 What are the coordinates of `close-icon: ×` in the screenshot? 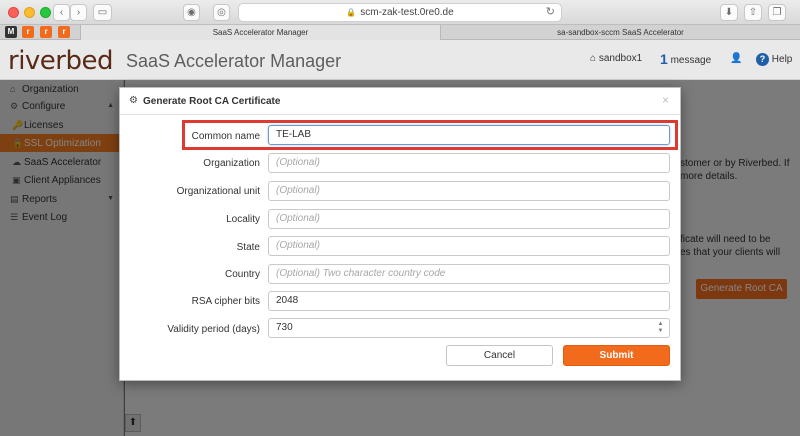 It's located at (665, 100).